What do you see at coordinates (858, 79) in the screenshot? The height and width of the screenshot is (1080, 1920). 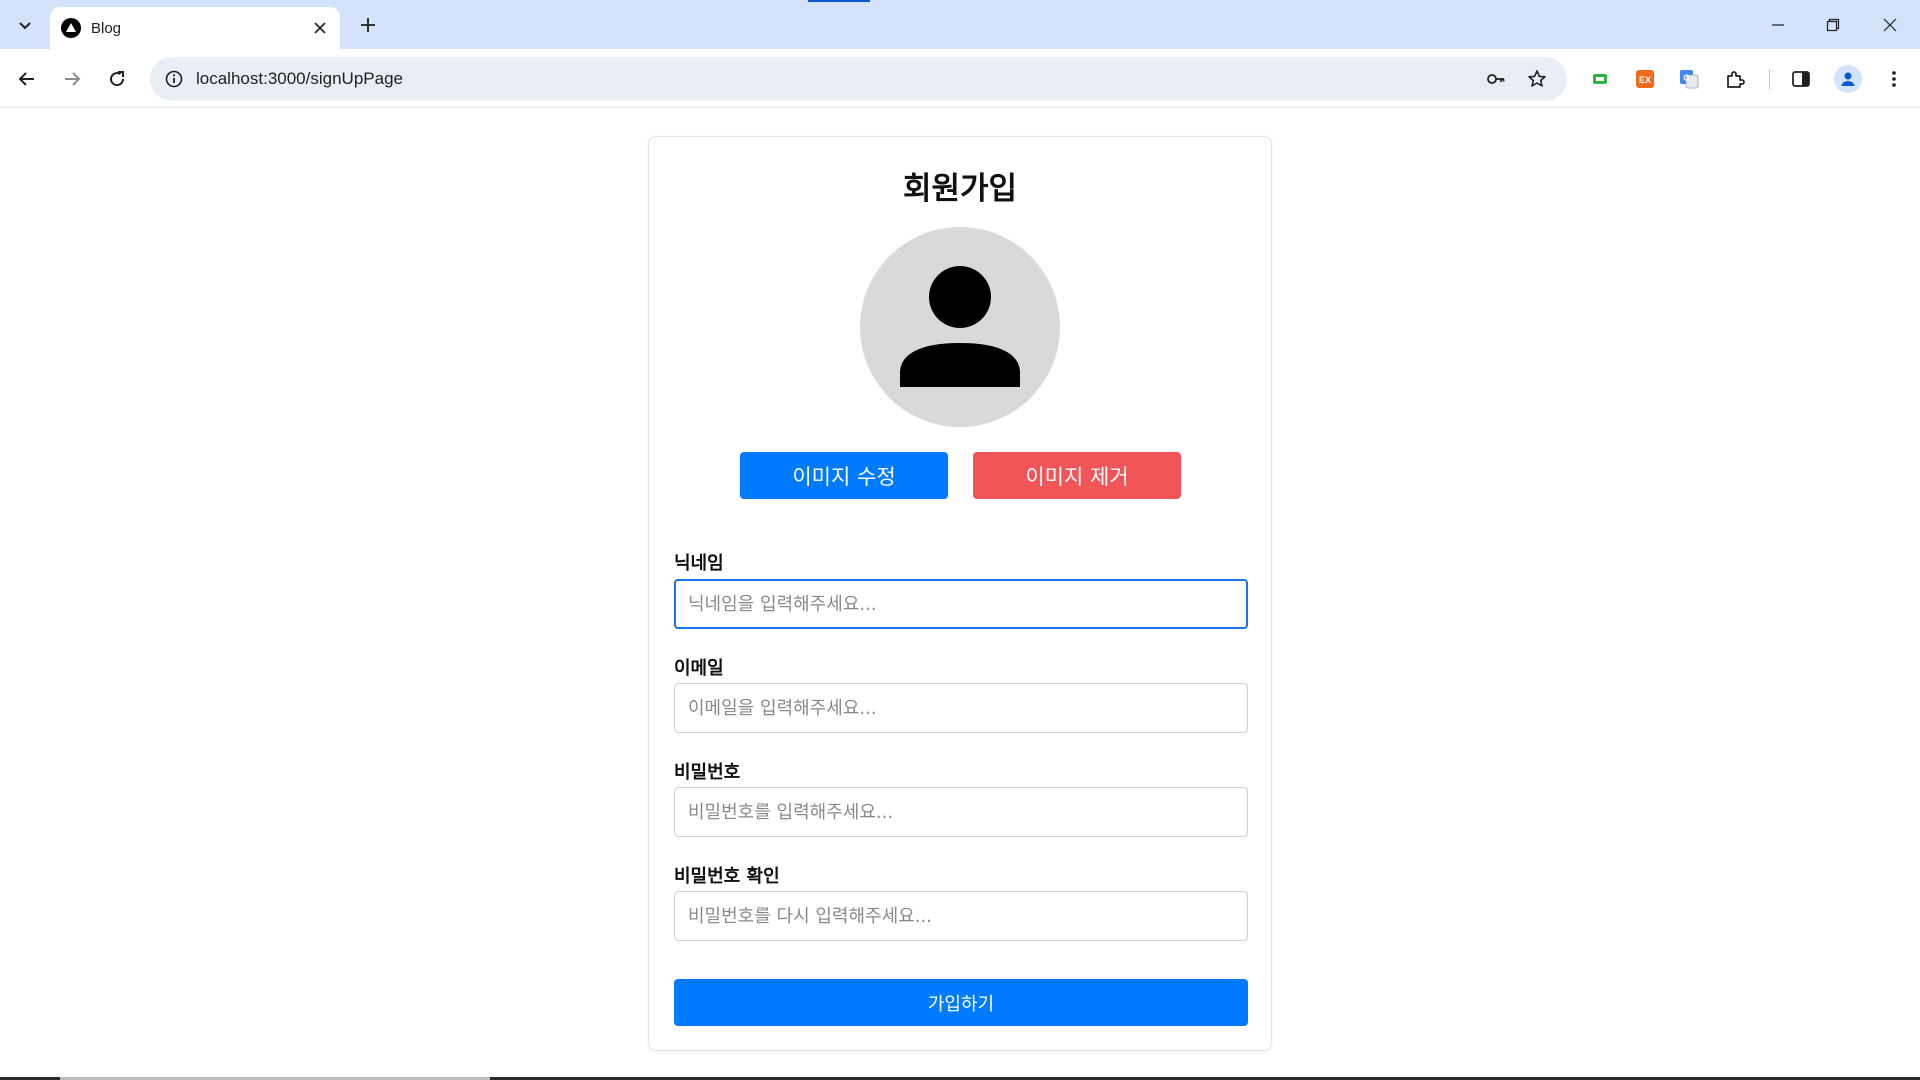 I see `address-bar: localhost:3000/signUpPage` at bounding box center [858, 79].